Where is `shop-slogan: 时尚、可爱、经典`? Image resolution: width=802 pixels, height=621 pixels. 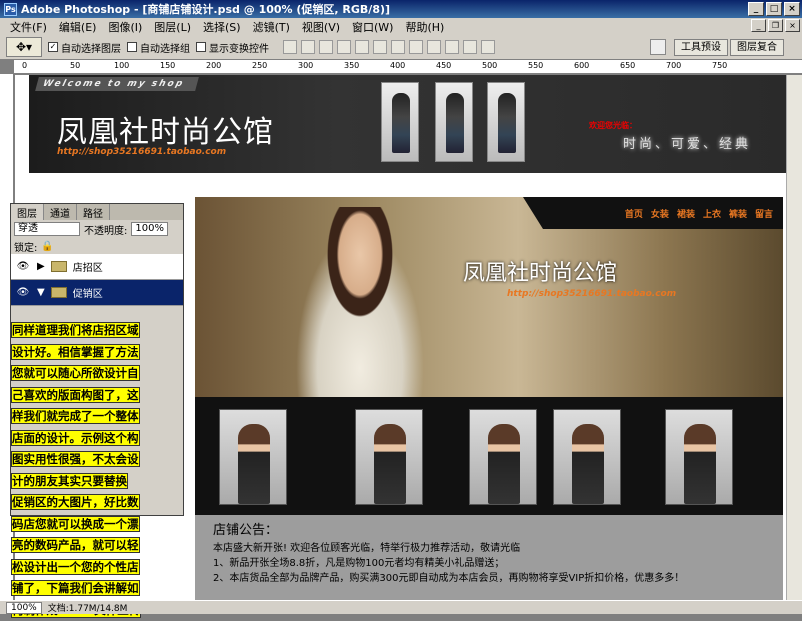 shop-slogan: 时尚、可爱、经典 is located at coordinates (687, 144).